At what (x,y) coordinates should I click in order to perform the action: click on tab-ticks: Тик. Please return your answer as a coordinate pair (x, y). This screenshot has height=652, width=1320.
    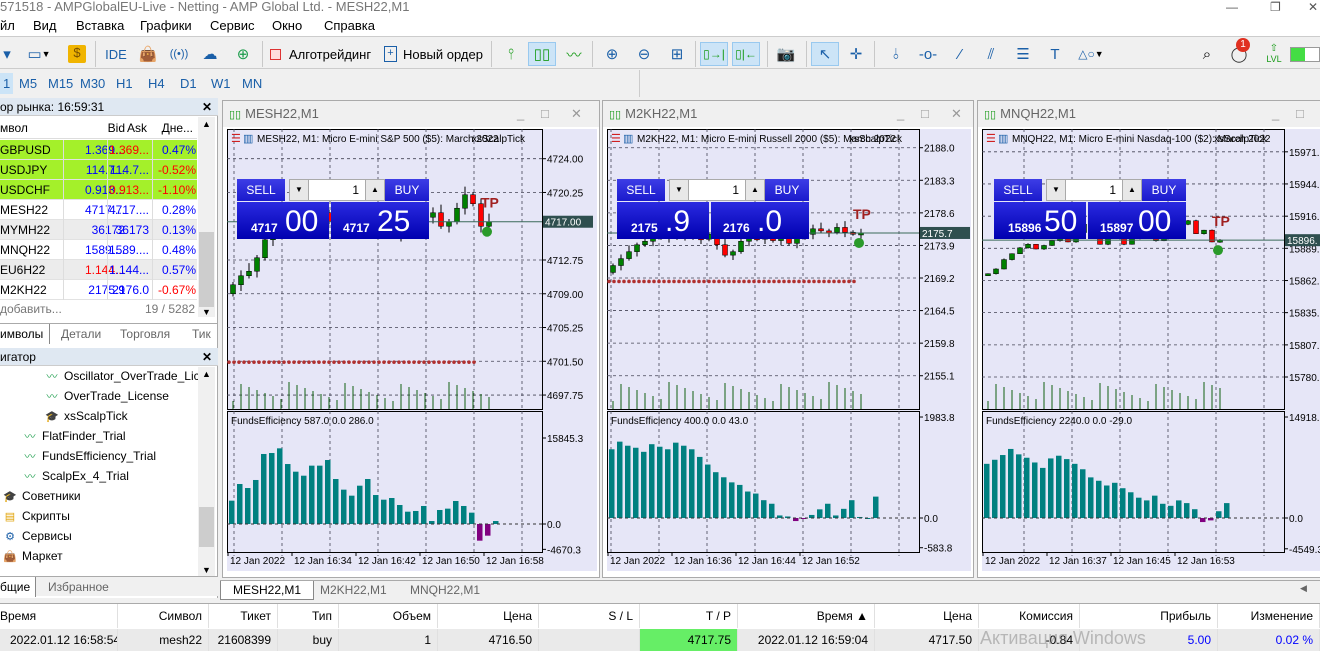
    Looking at the image, I should click on (201, 334).